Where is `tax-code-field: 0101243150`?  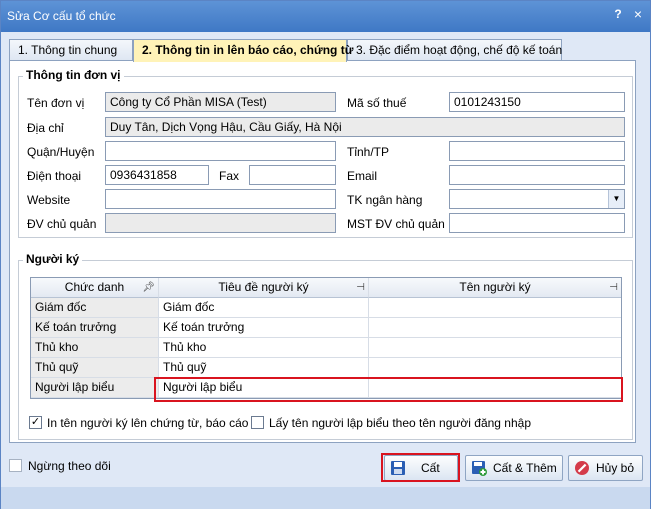 tax-code-field: 0101243150 is located at coordinates (537, 102).